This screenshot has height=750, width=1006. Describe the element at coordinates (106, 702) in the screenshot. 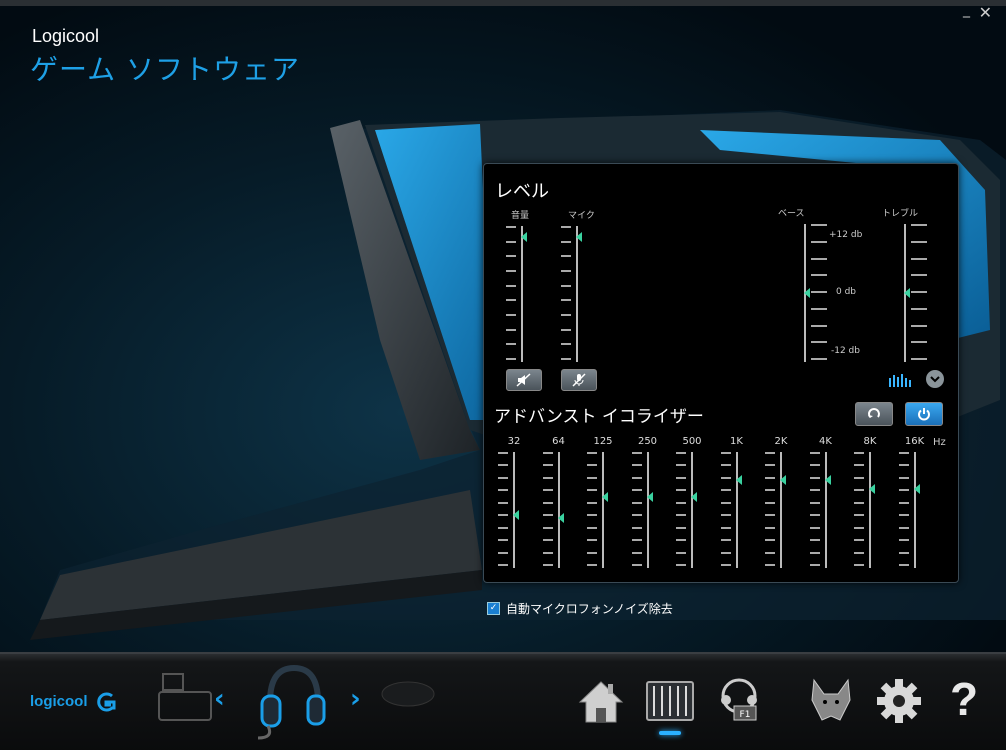

I see `logitech-g-icon` at that location.